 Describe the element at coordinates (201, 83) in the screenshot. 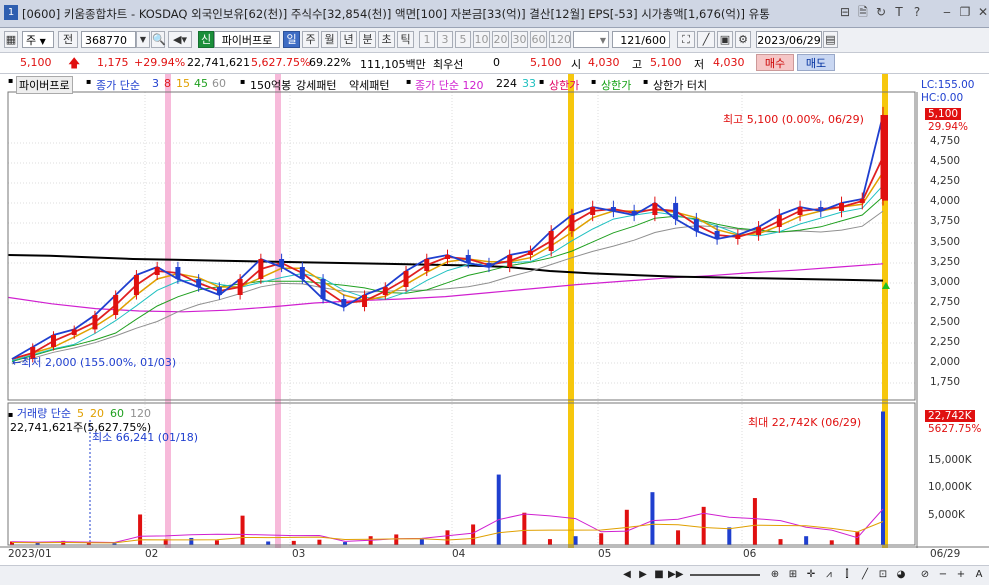

I see `legend-ma-45: 45` at that location.